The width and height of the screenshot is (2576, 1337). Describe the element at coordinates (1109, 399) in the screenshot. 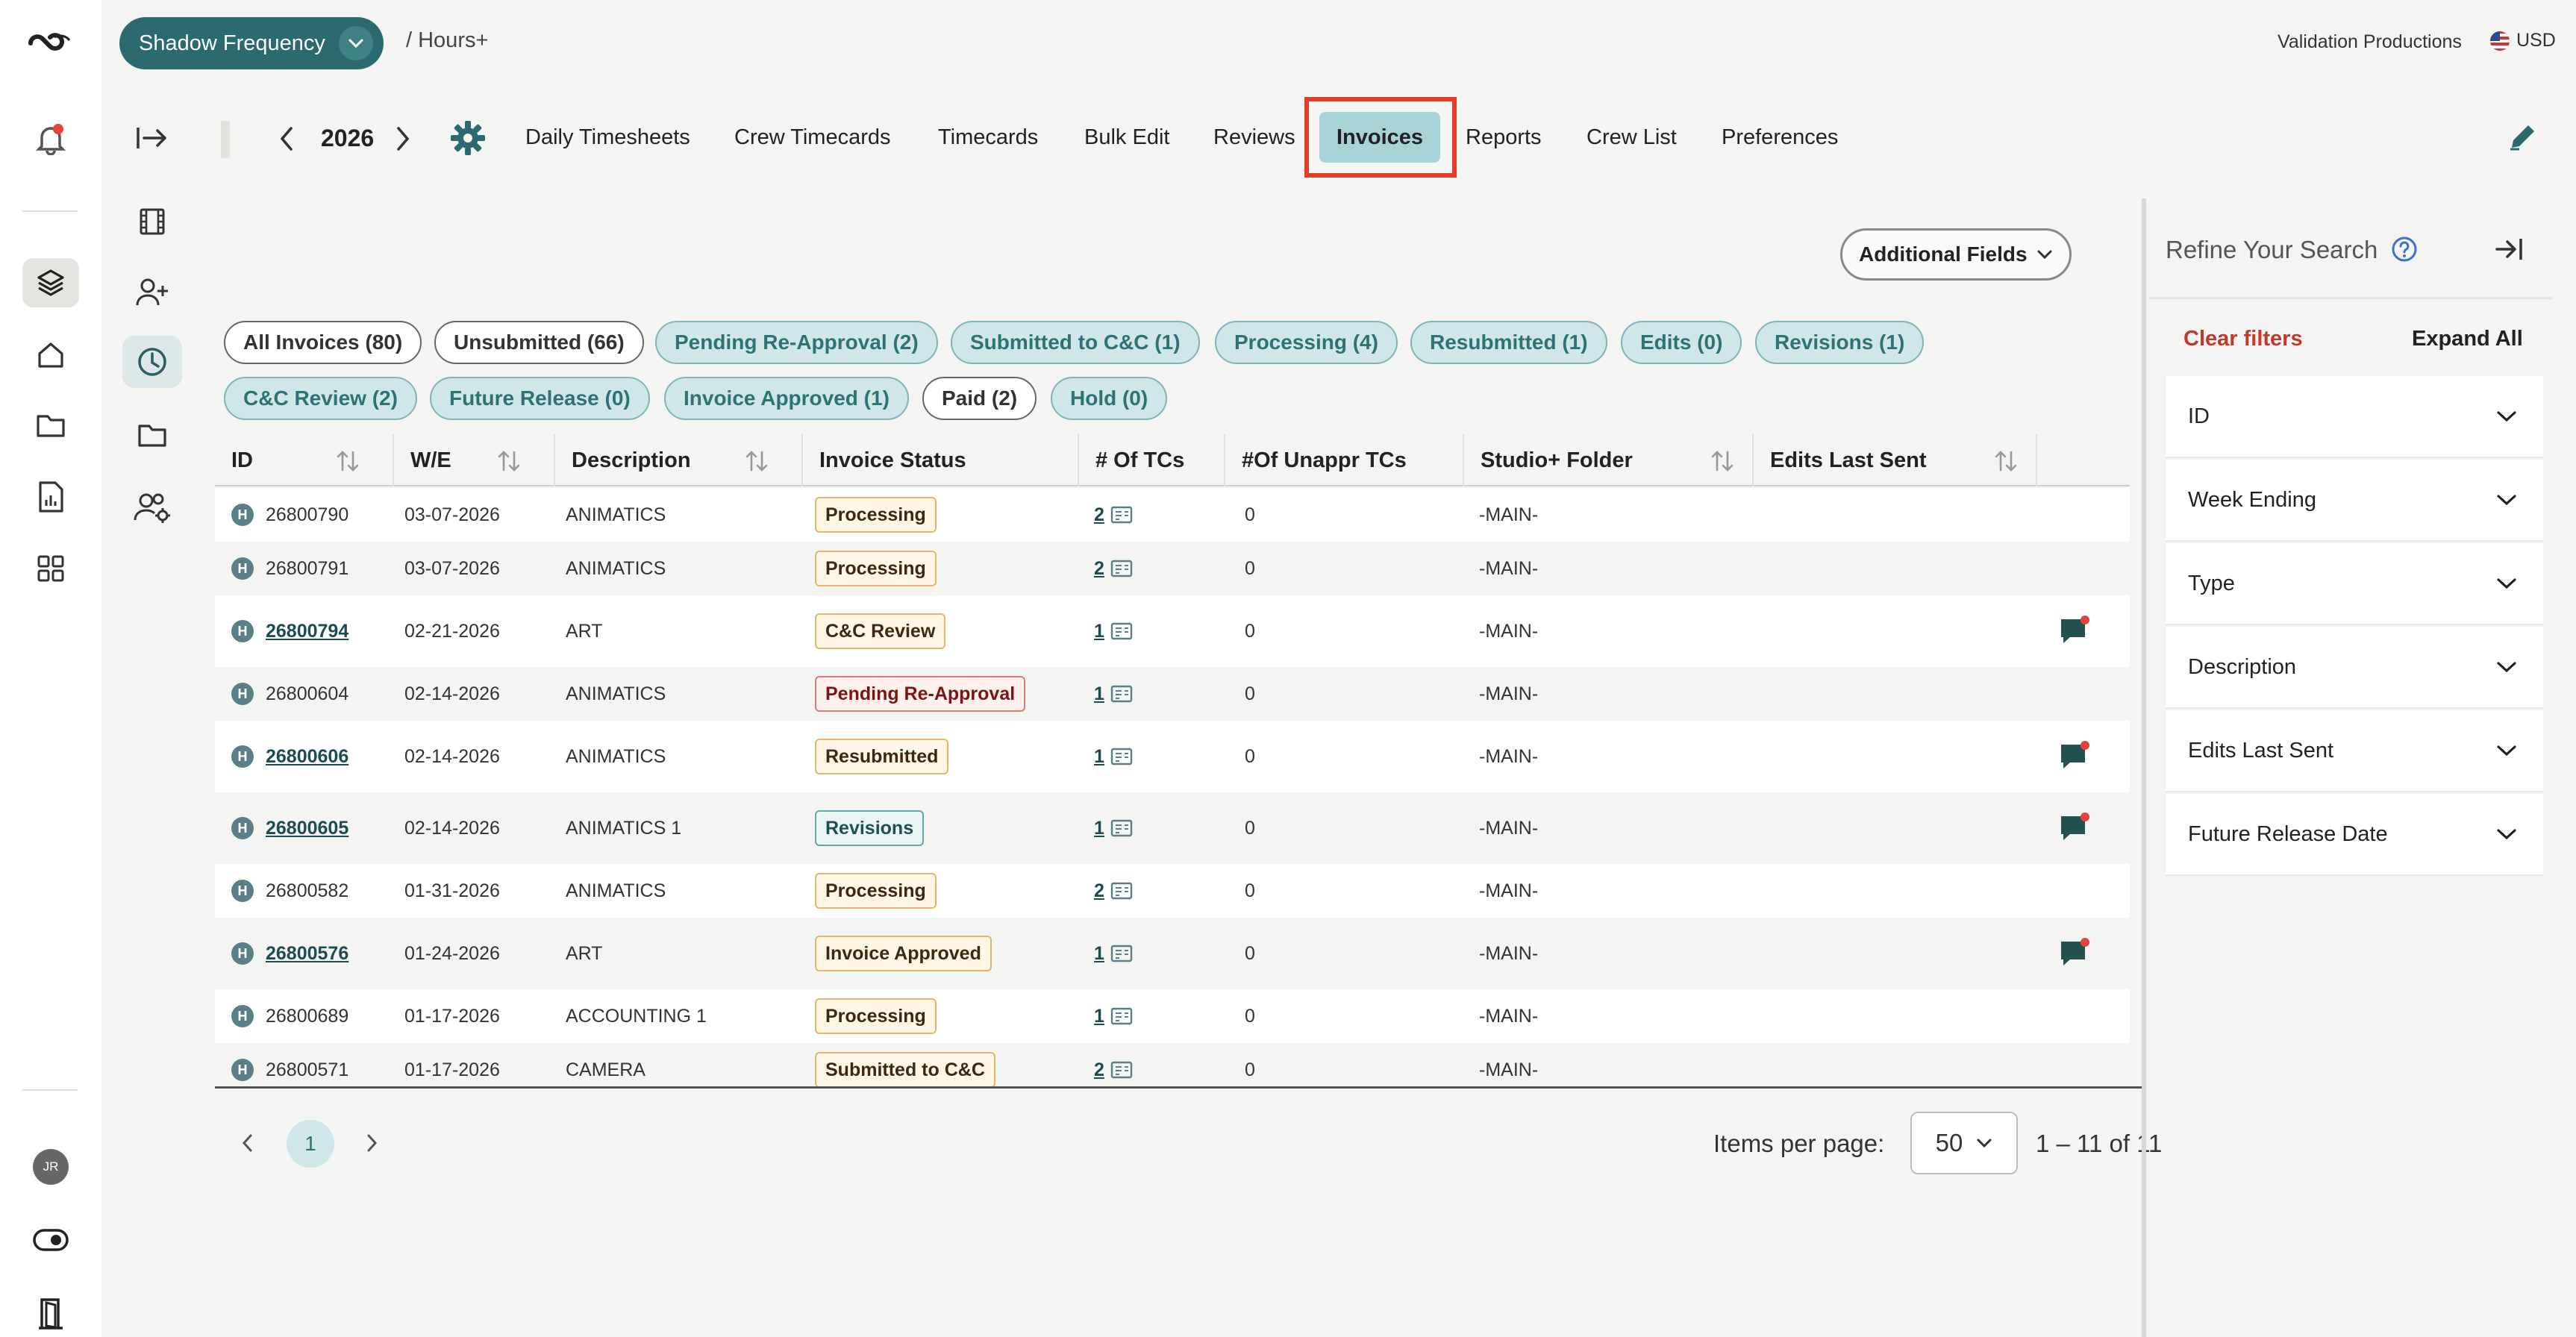

I see `filter-chip: Hold (0)` at that location.